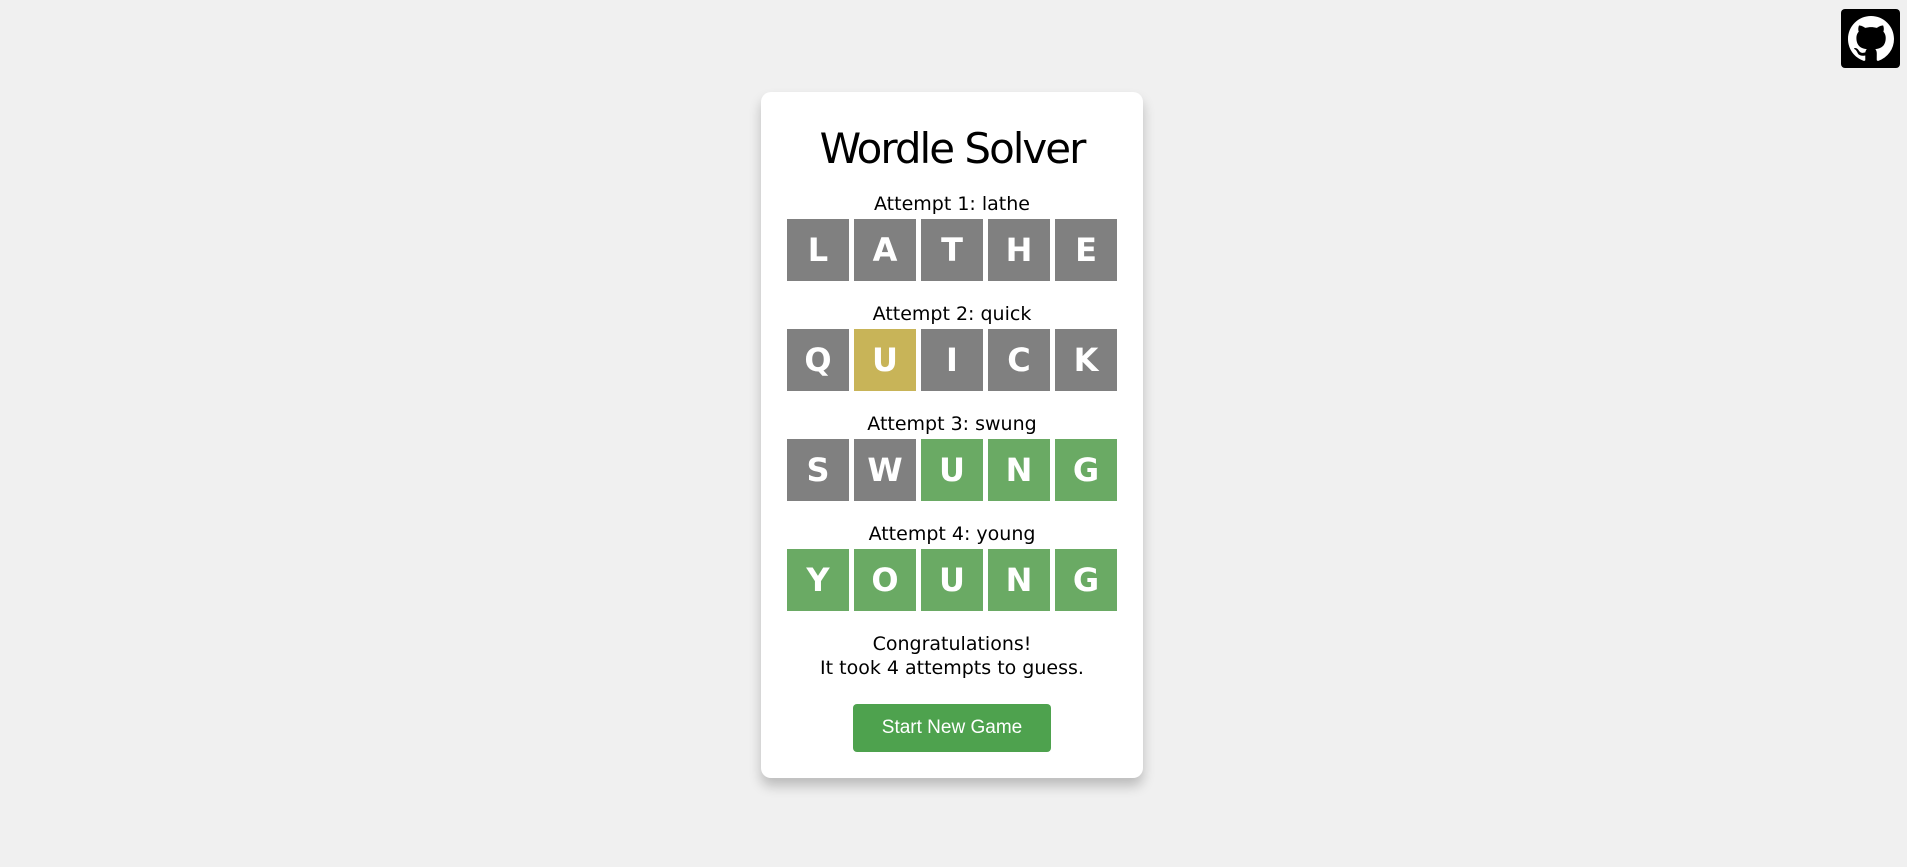  I want to click on app-title: Wordle Solver, so click(953, 148).